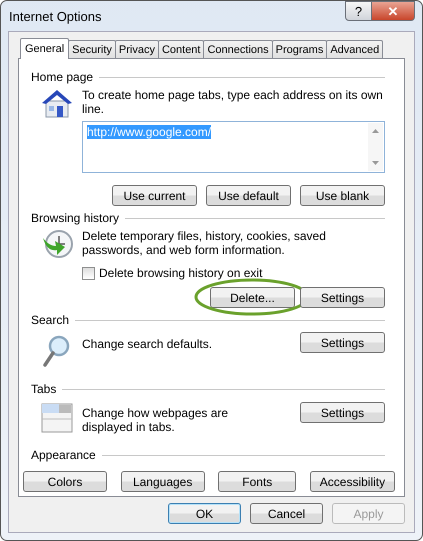  I want to click on tab: Advanced, so click(355, 49).